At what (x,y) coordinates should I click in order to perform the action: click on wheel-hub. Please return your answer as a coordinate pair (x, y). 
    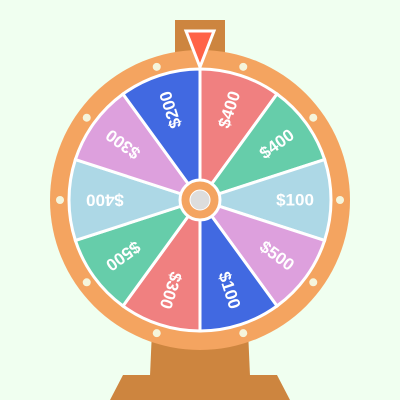
    Looking at the image, I should click on (200, 200).